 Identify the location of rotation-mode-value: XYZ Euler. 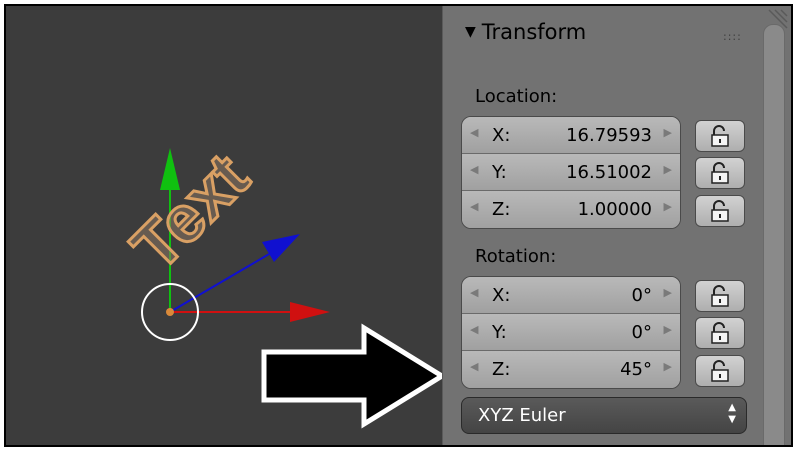
(522, 415).